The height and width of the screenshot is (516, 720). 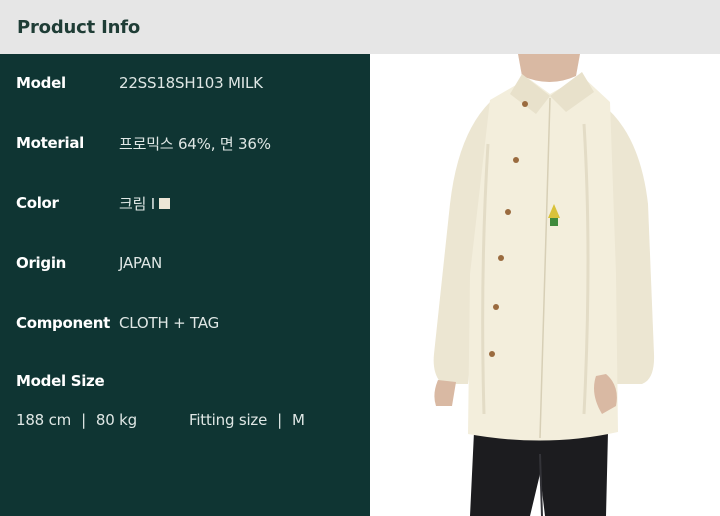 What do you see at coordinates (140, 263) in the screenshot?
I see `spec-value: JAPAN` at bounding box center [140, 263].